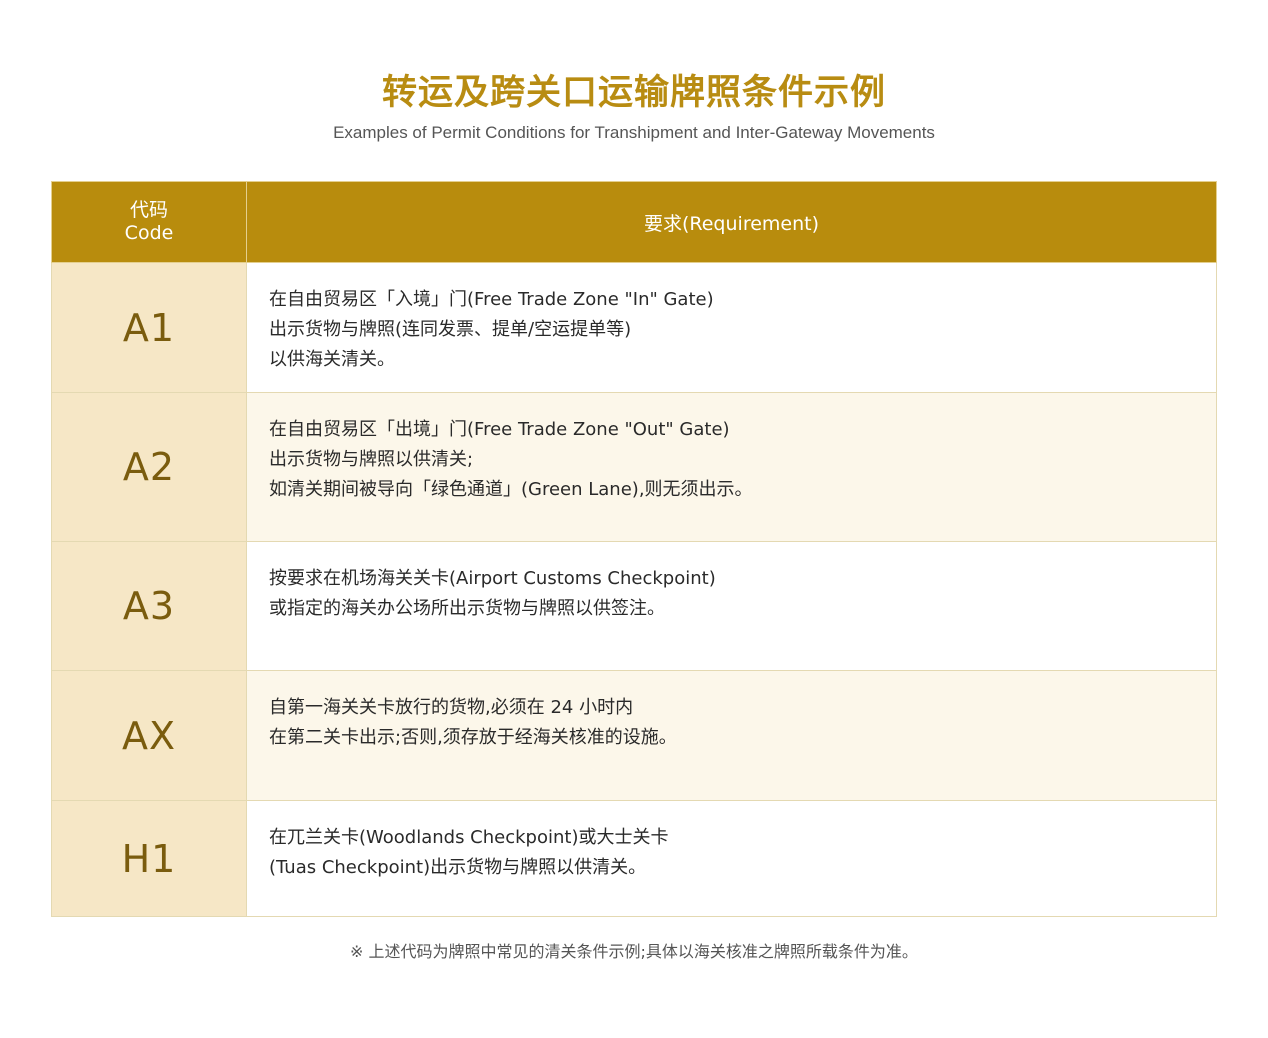 Image resolution: width=1268 pixels, height=1038 pixels. Describe the element at coordinates (149, 735) in the screenshot. I see `permit-code: AX` at that location.